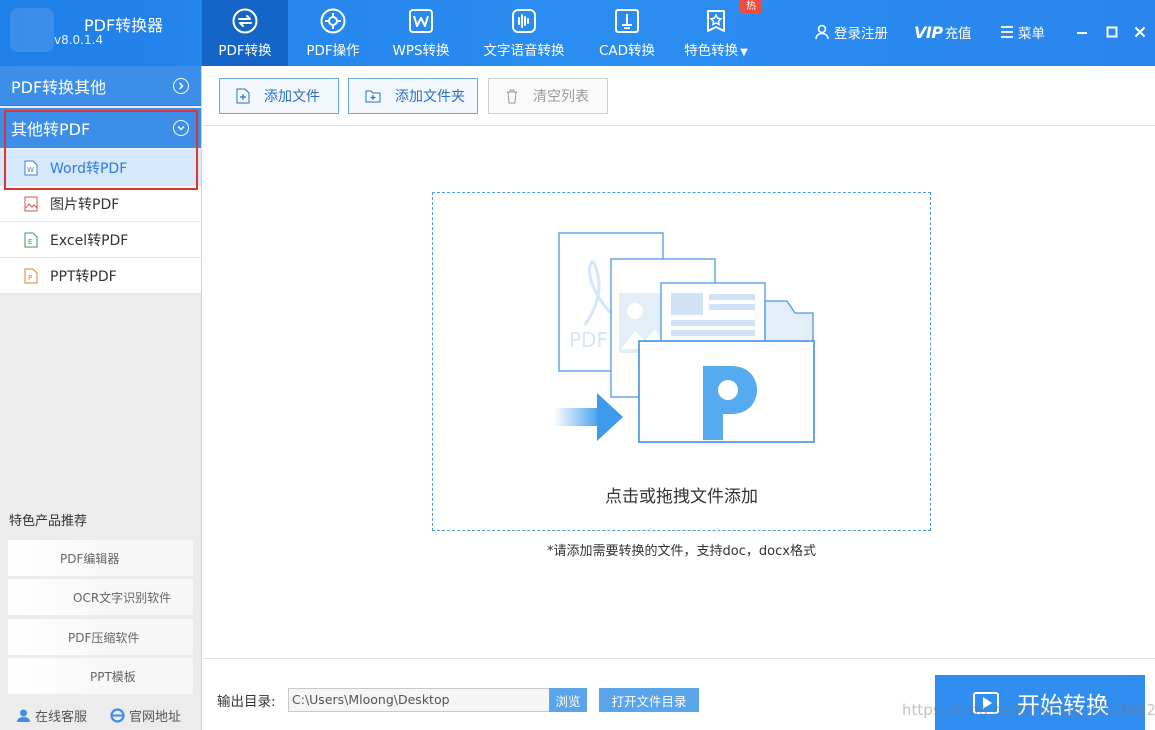 The image size is (1155, 730). What do you see at coordinates (100, 637) in the screenshot?
I see `featured-pdf-compress: PDF压缩软件` at bounding box center [100, 637].